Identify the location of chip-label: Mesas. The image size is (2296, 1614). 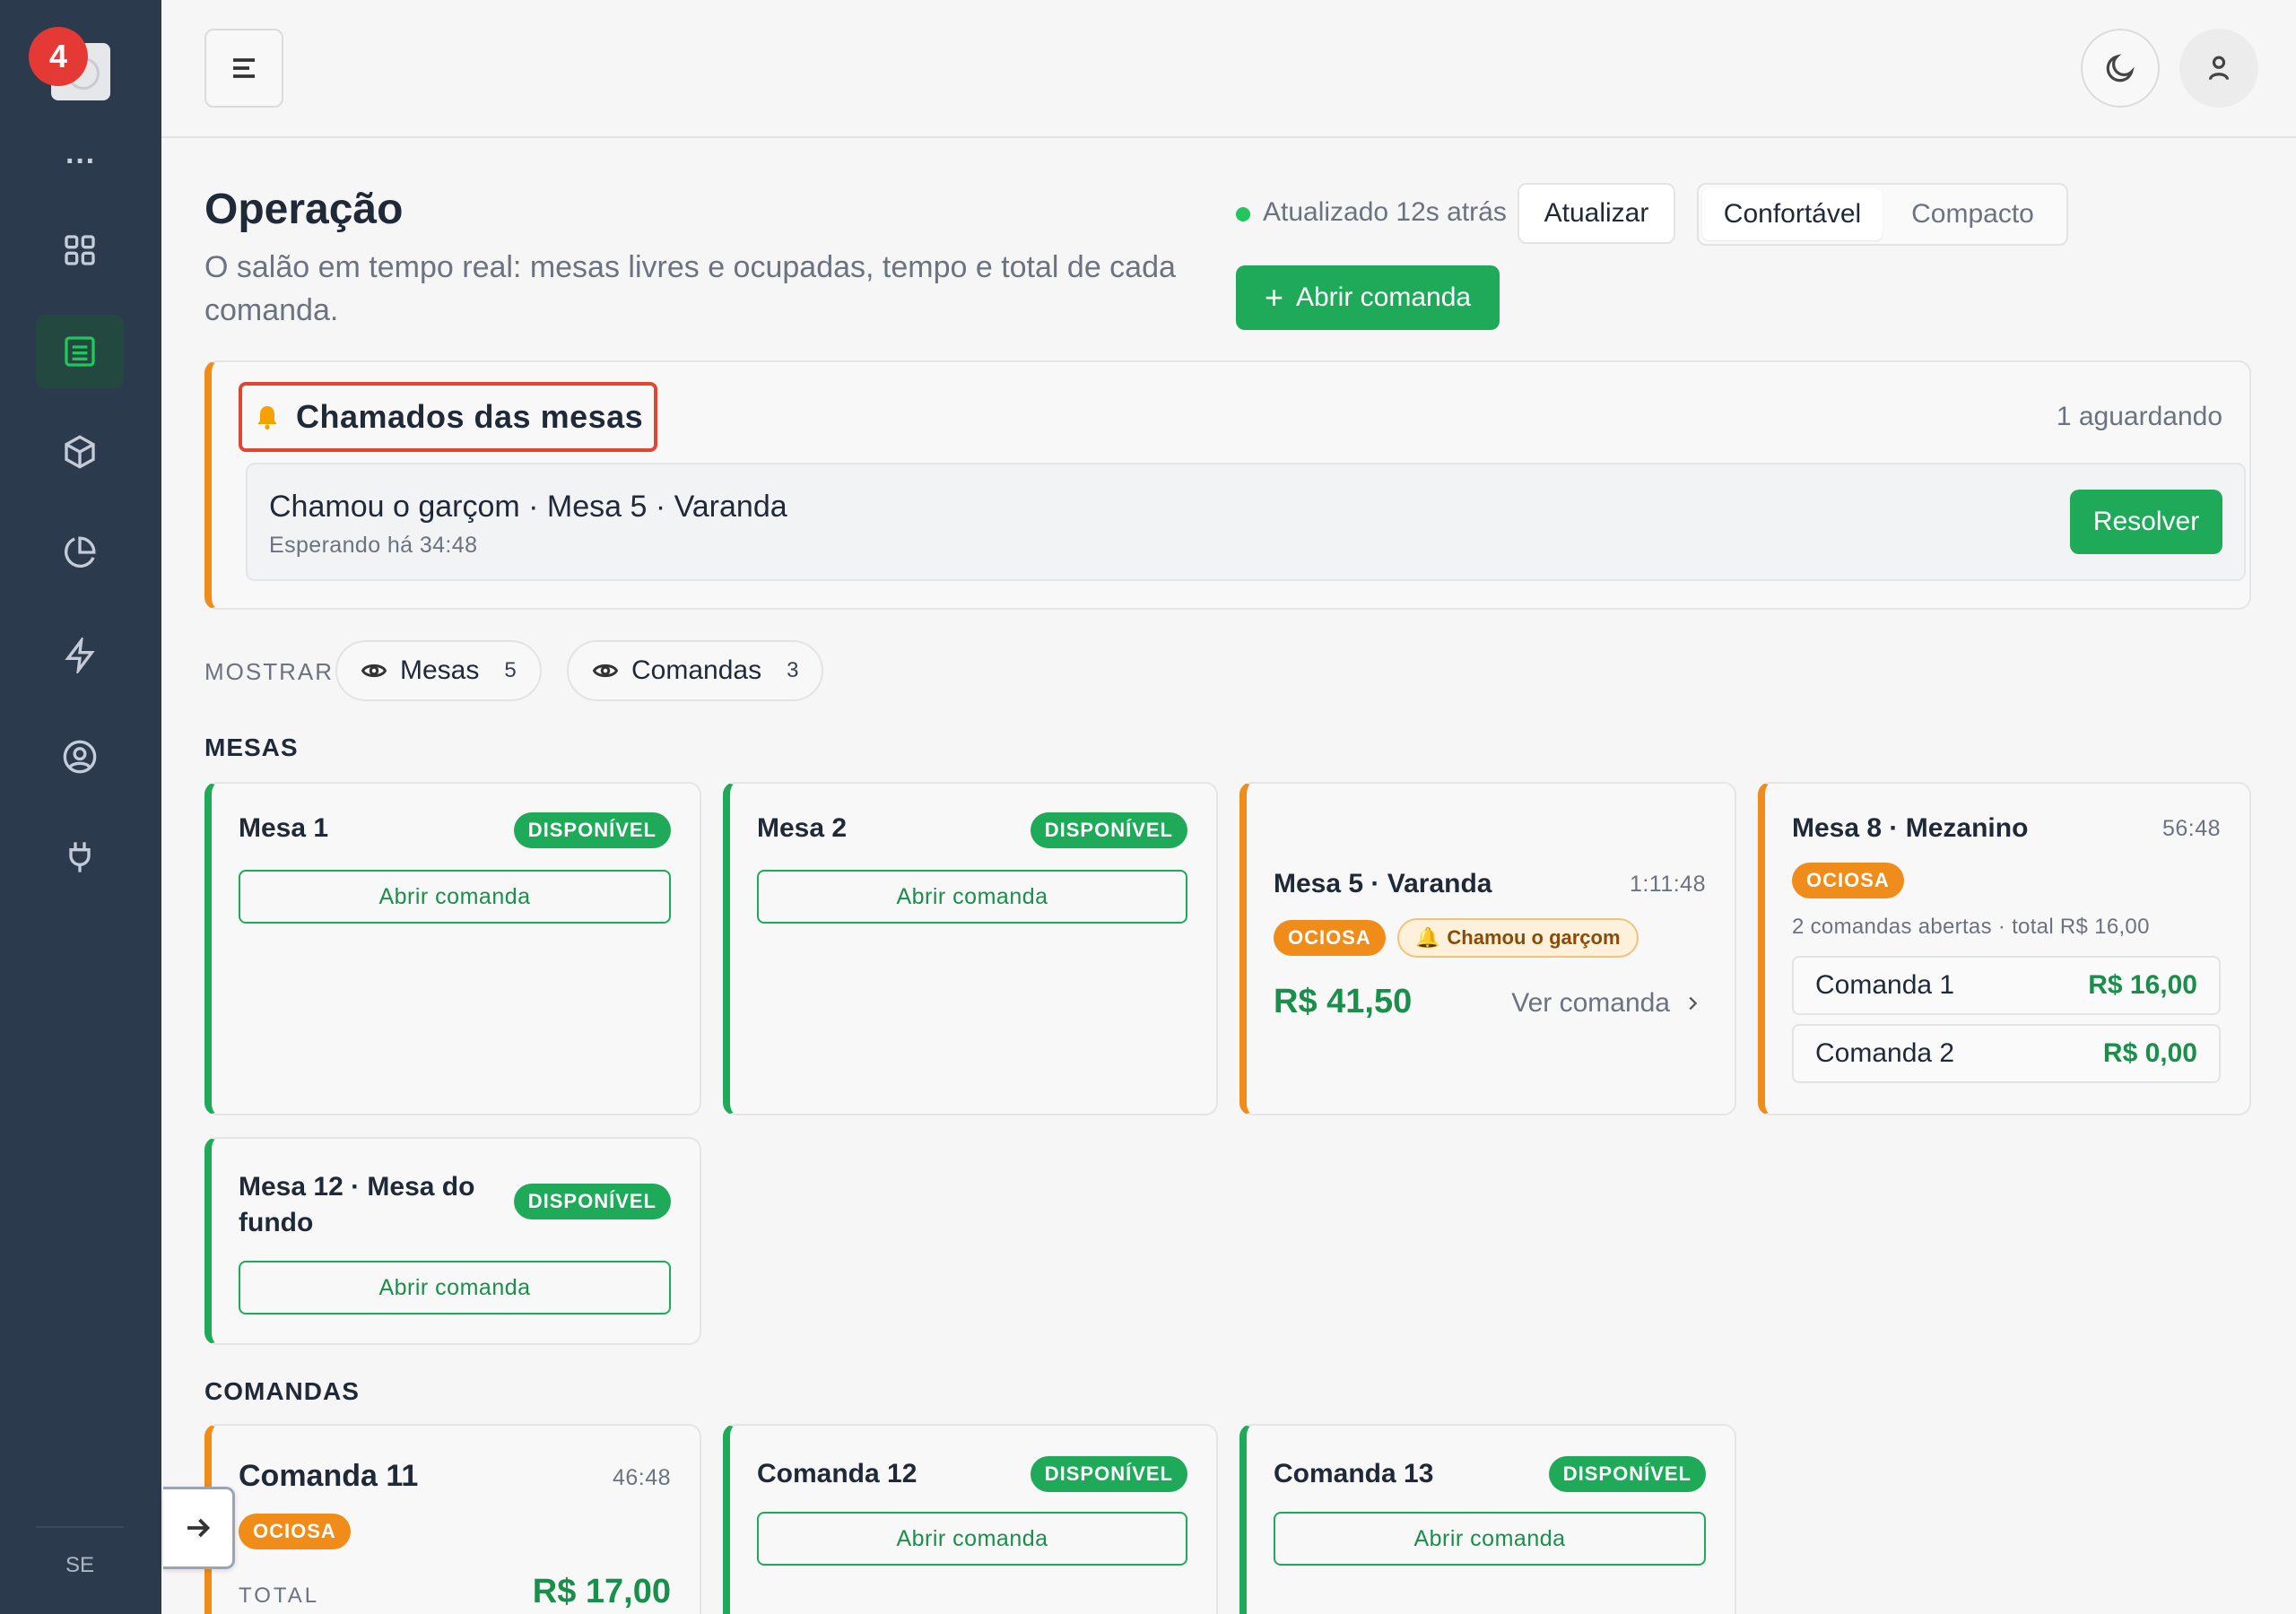
(440, 670).